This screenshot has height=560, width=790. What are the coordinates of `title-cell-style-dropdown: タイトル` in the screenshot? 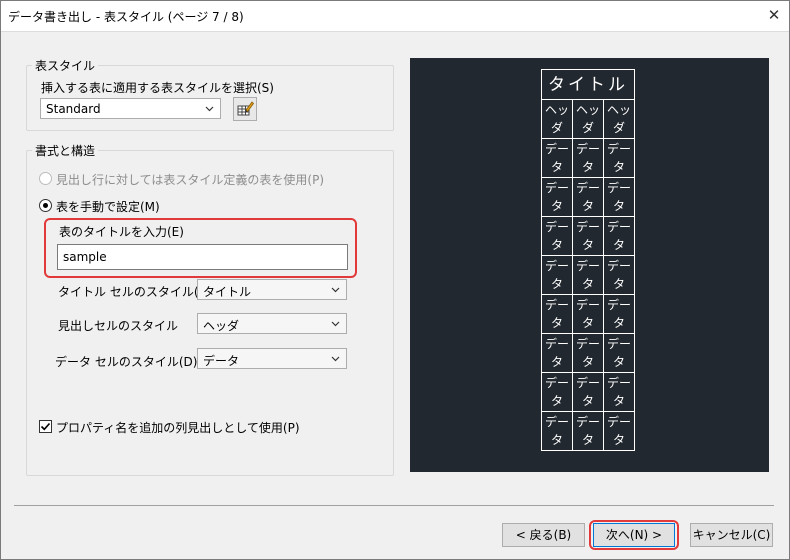 It's located at (272, 289).